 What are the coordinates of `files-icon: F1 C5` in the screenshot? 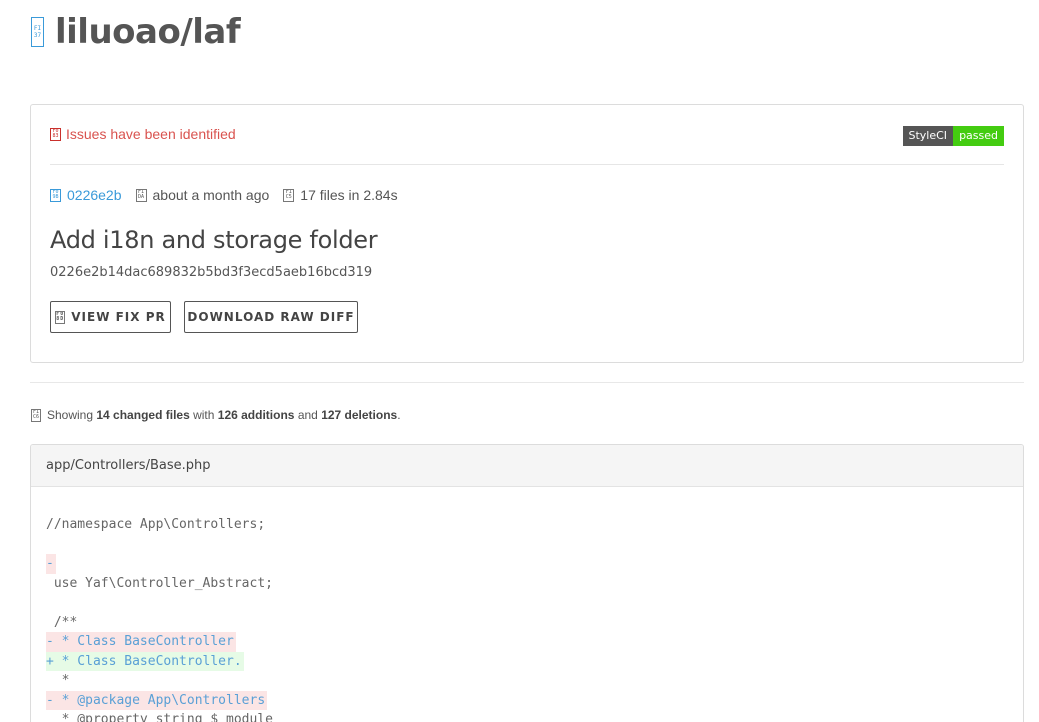 It's located at (289, 195).